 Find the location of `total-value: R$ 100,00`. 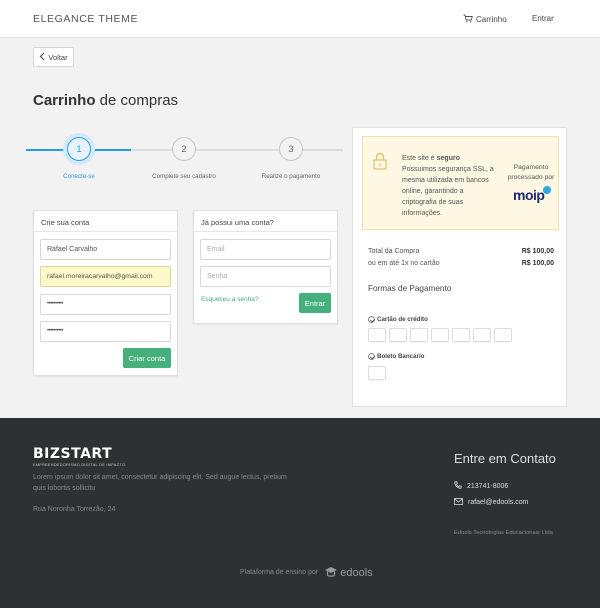

total-value: R$ 100,00 is located at coordinates (537, 251).